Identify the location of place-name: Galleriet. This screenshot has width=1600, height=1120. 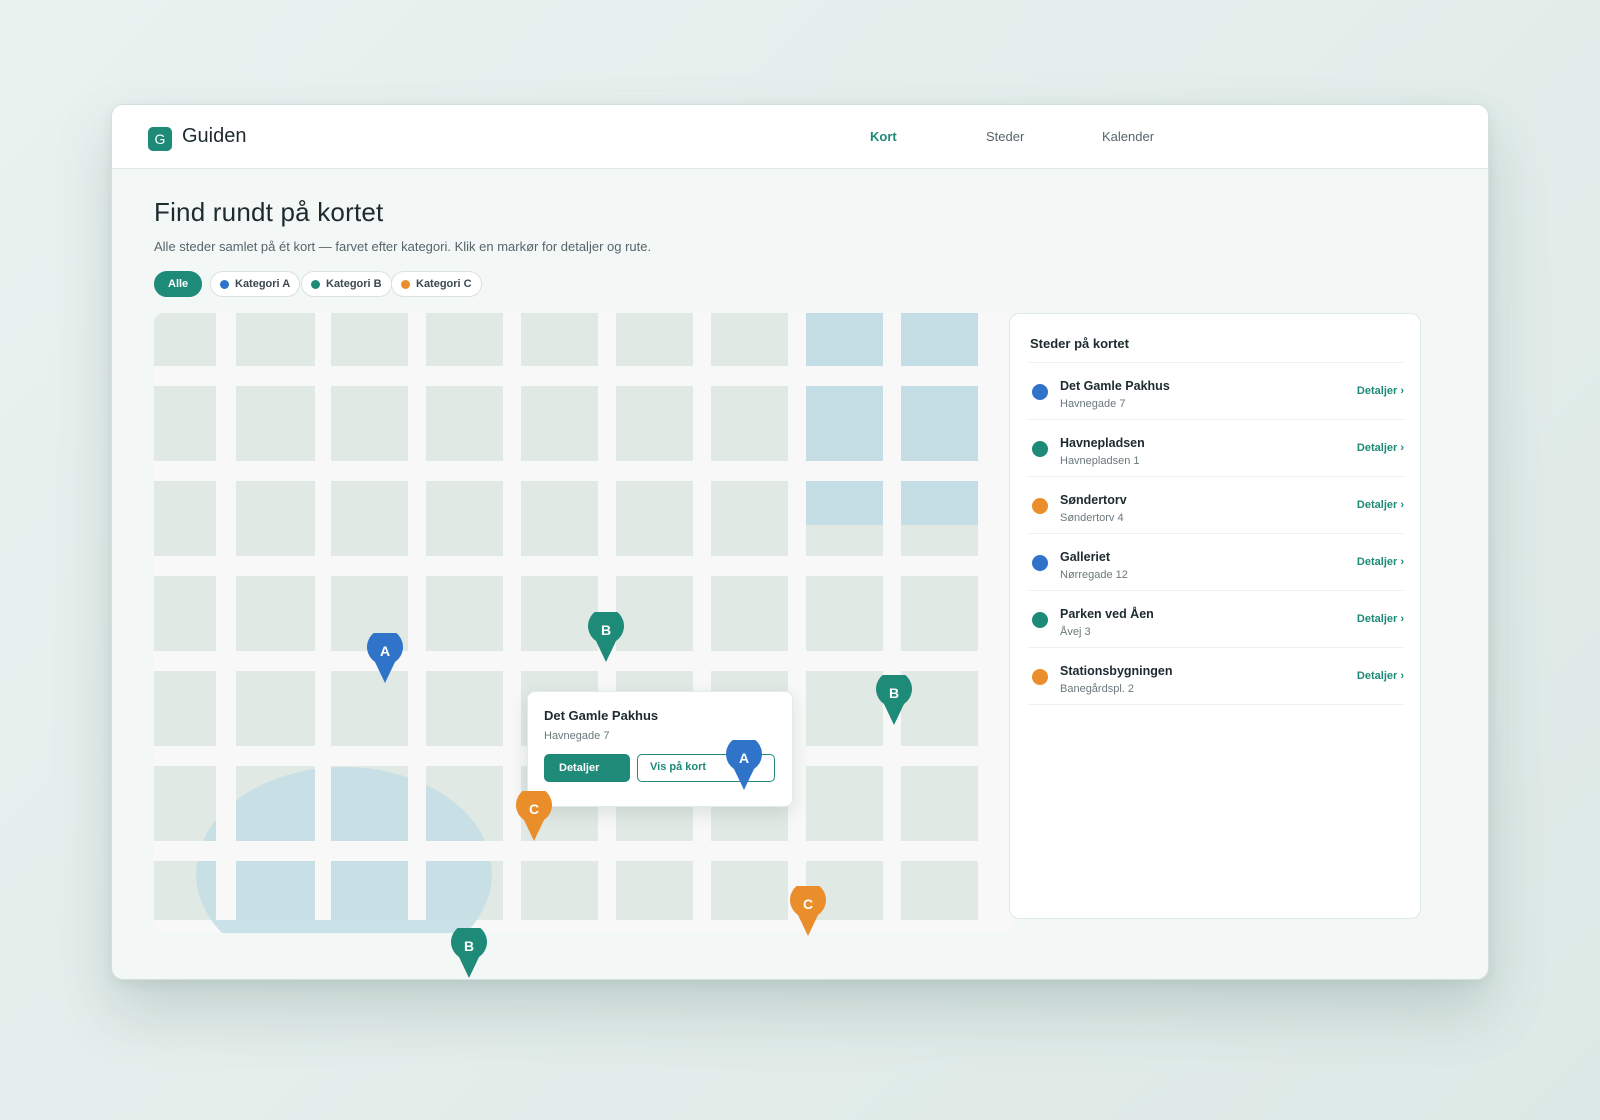
(1085, 557).